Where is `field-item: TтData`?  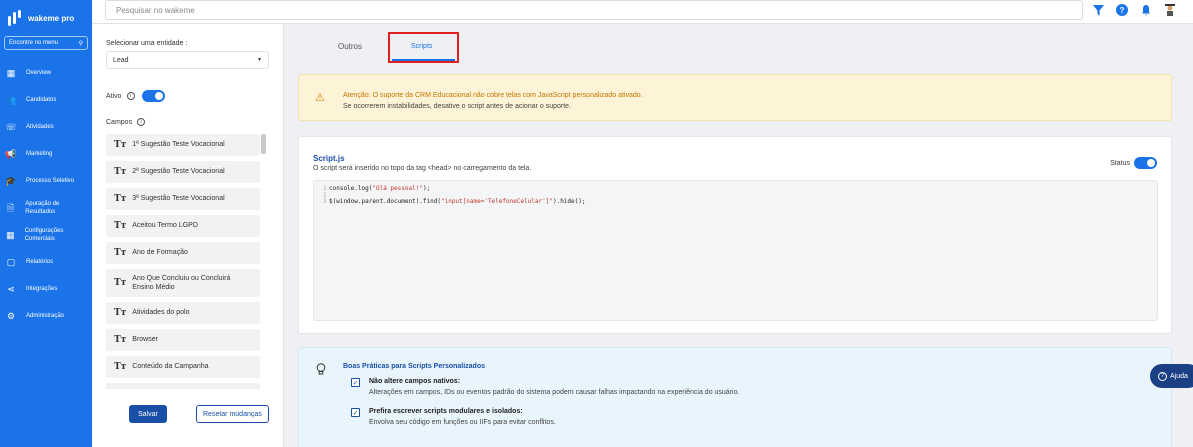
field-item: TтData is located at coordinates (183, 386).